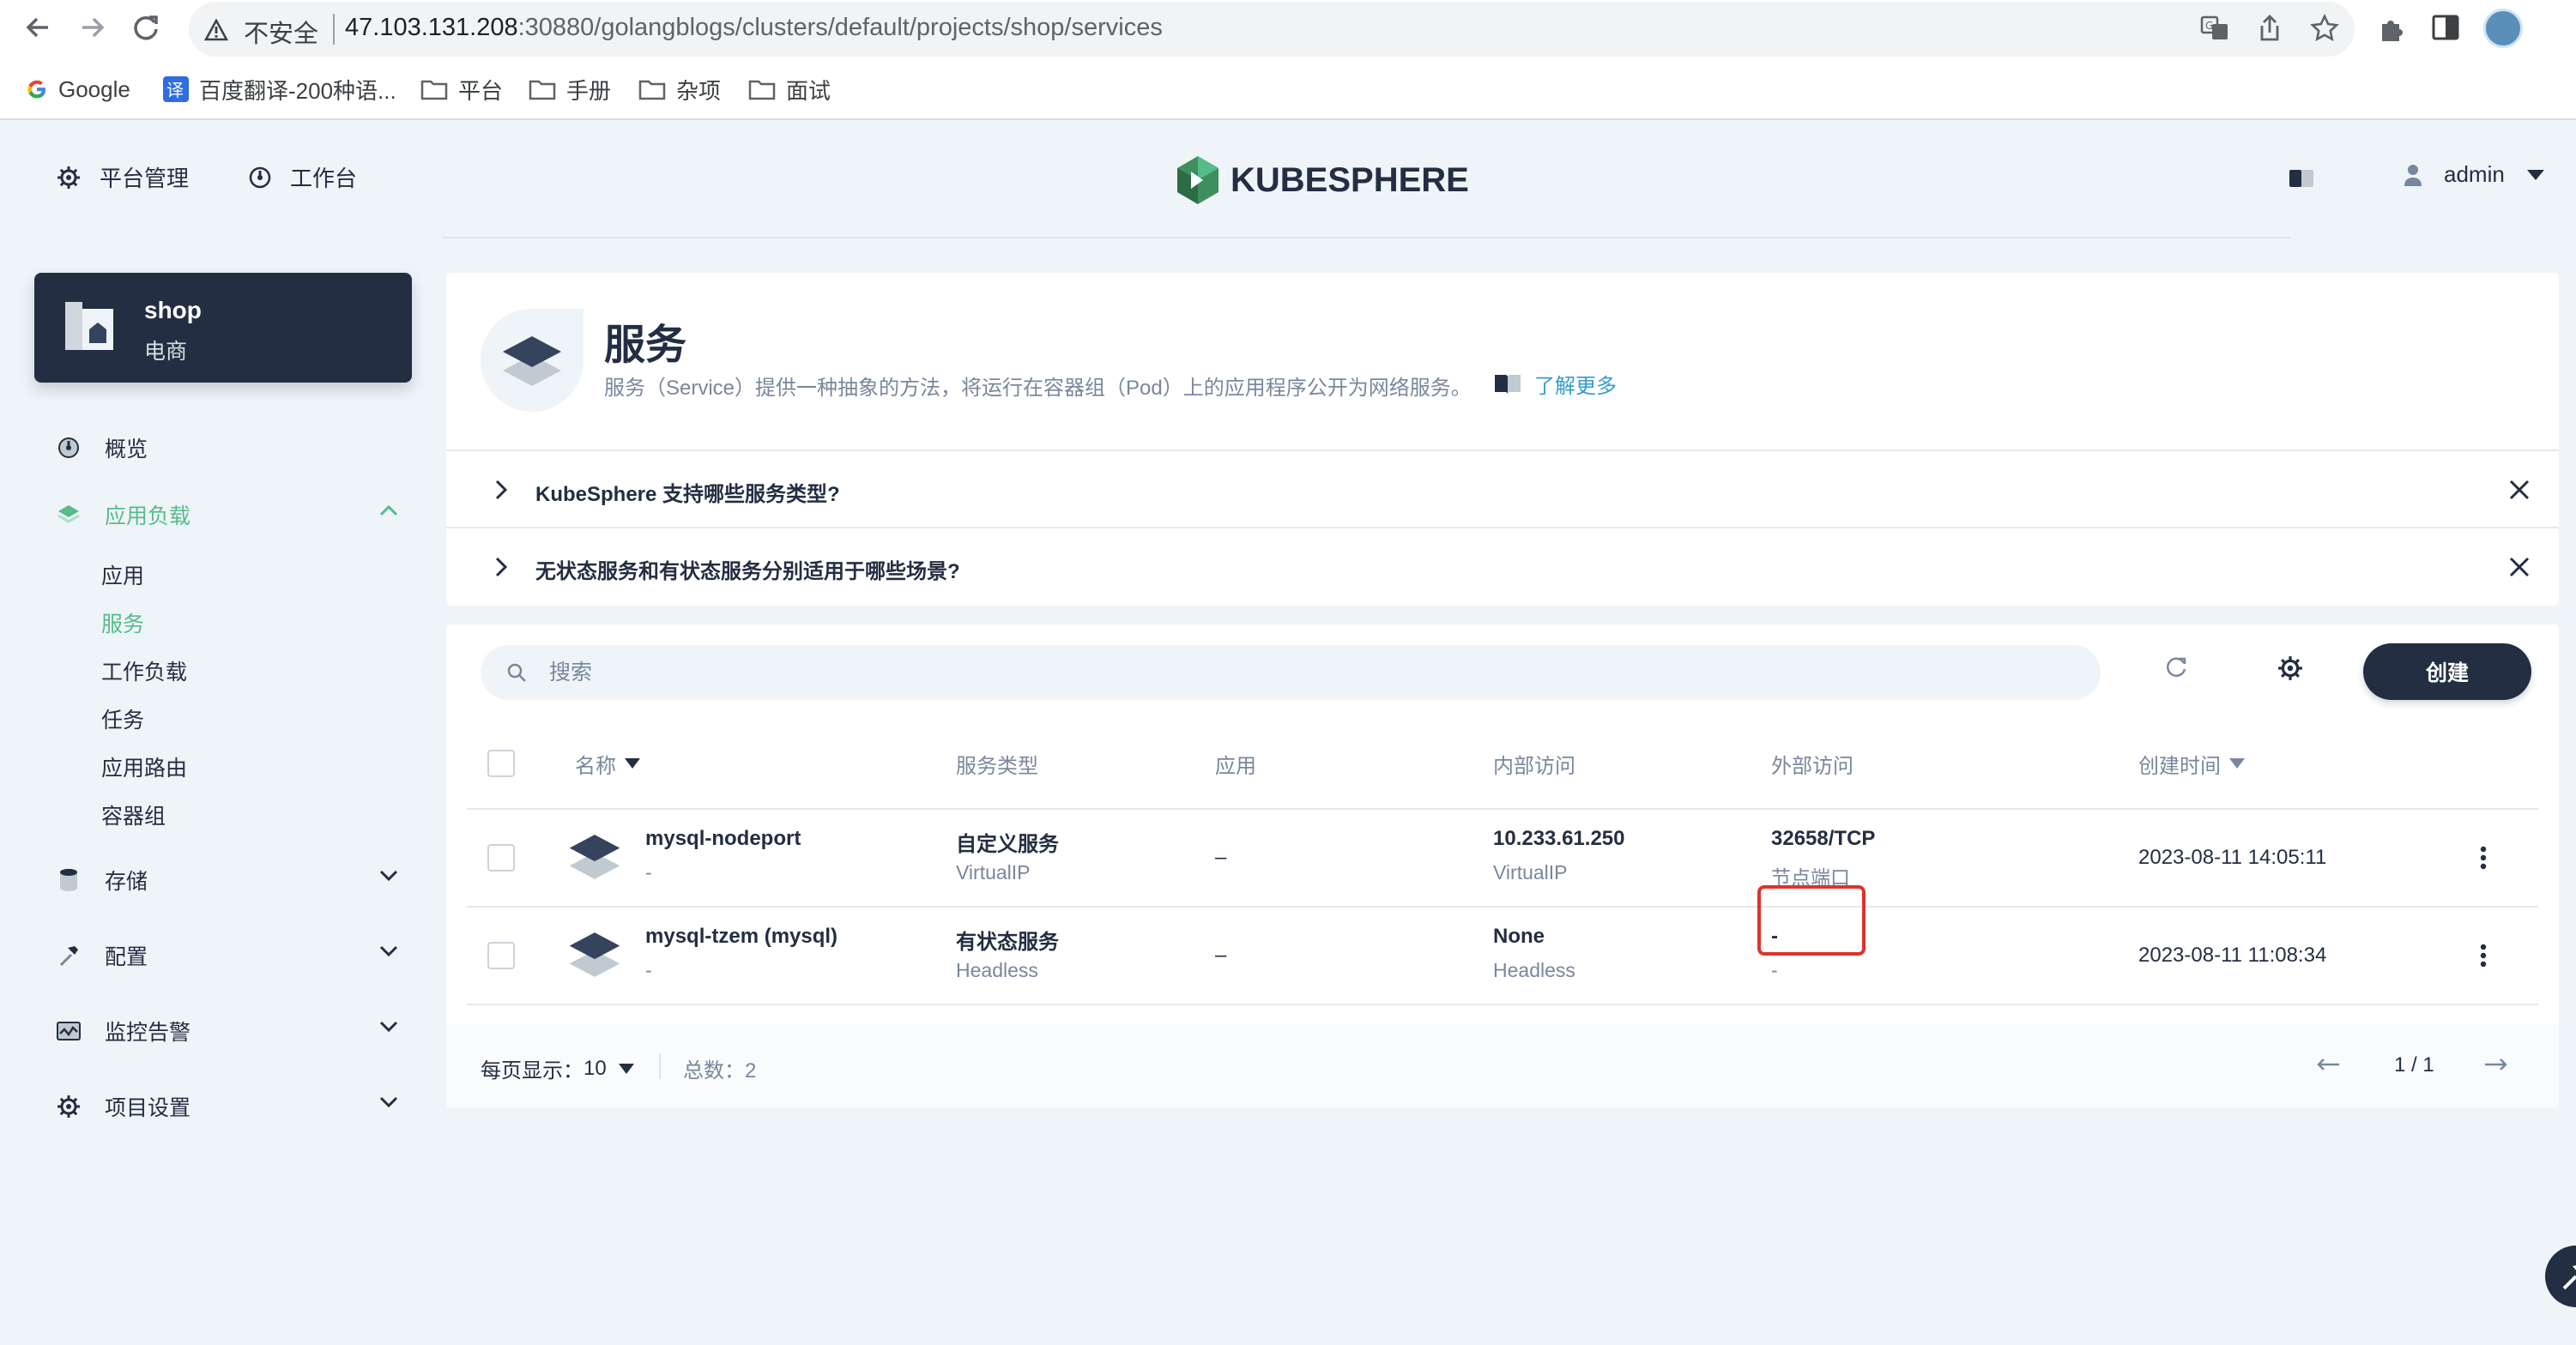 This screenshot has width=2576, height=1345. I want to click on service-name: mysql-nodeport, so click(723, 839).